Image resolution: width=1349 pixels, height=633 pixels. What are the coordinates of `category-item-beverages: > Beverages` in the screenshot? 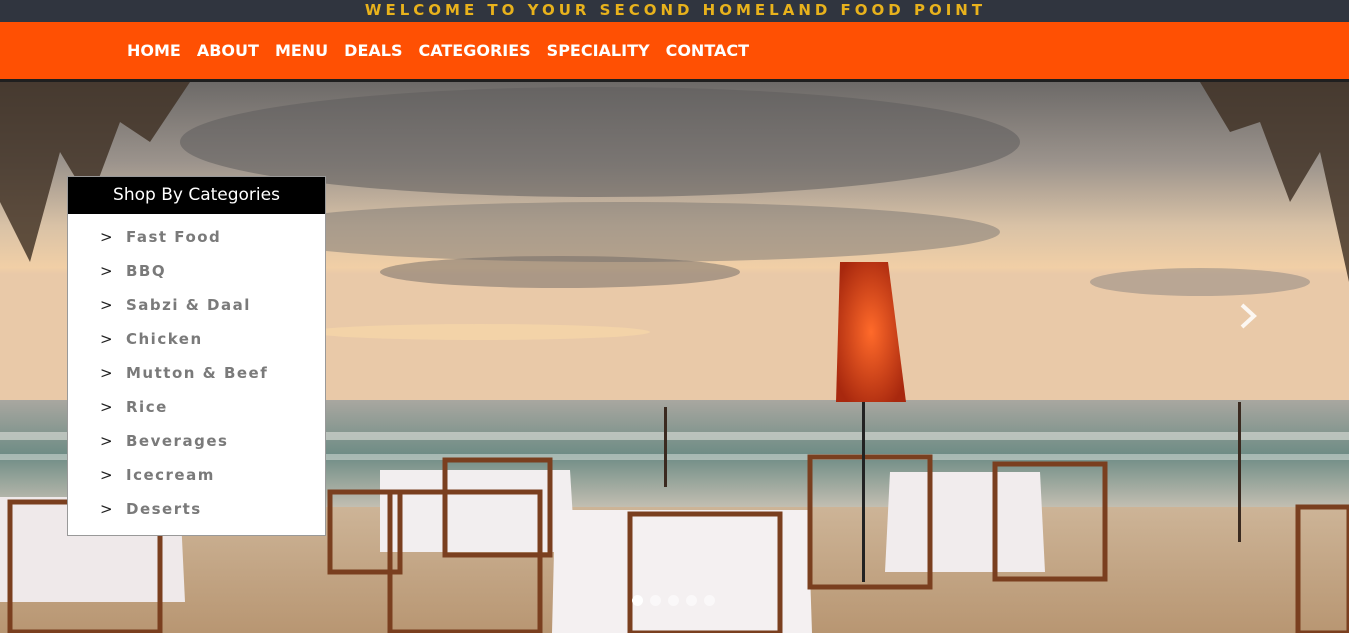 It's located at (196, 441).